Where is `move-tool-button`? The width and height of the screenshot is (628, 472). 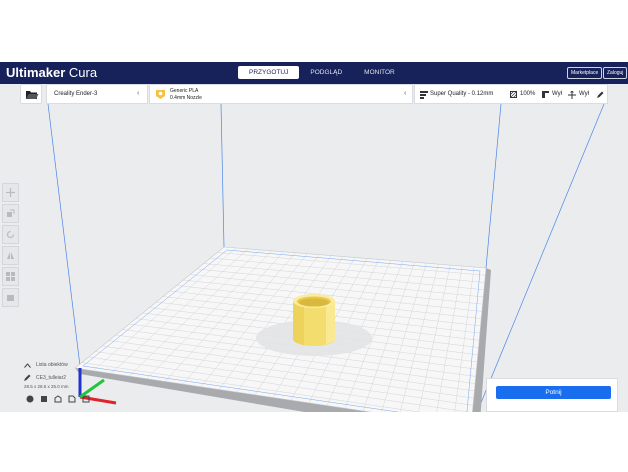 move-tool-button is located at coordinates (10, 192).